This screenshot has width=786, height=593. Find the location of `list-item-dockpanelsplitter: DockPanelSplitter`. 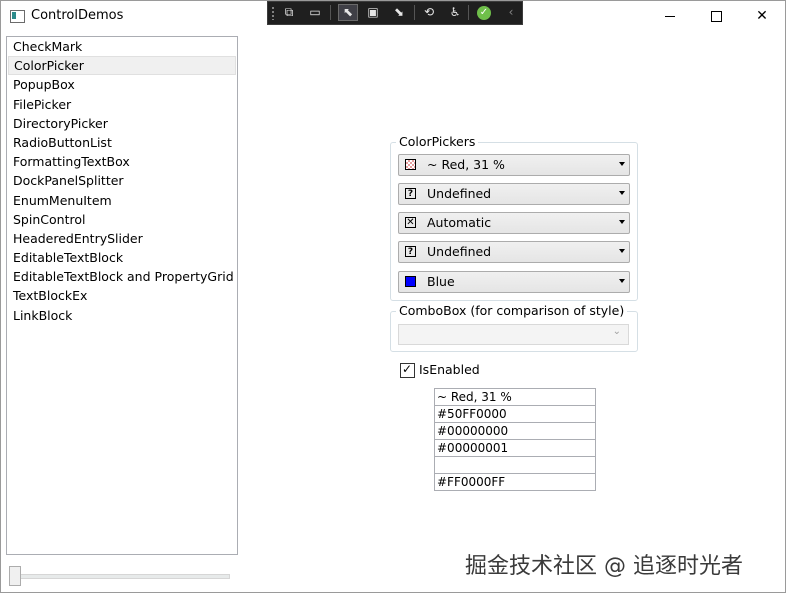

list-item-dockpanelsplitter: DockPanelSplitter is located at coordinates (122, 180).